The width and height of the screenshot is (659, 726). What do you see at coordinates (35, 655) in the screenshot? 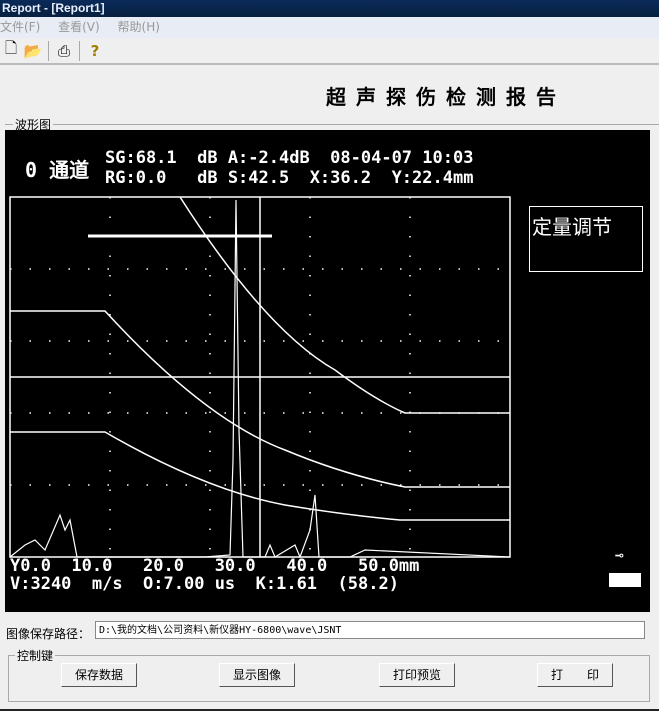
I see `controls-label: 控制键` at bounding box center [35, 655].